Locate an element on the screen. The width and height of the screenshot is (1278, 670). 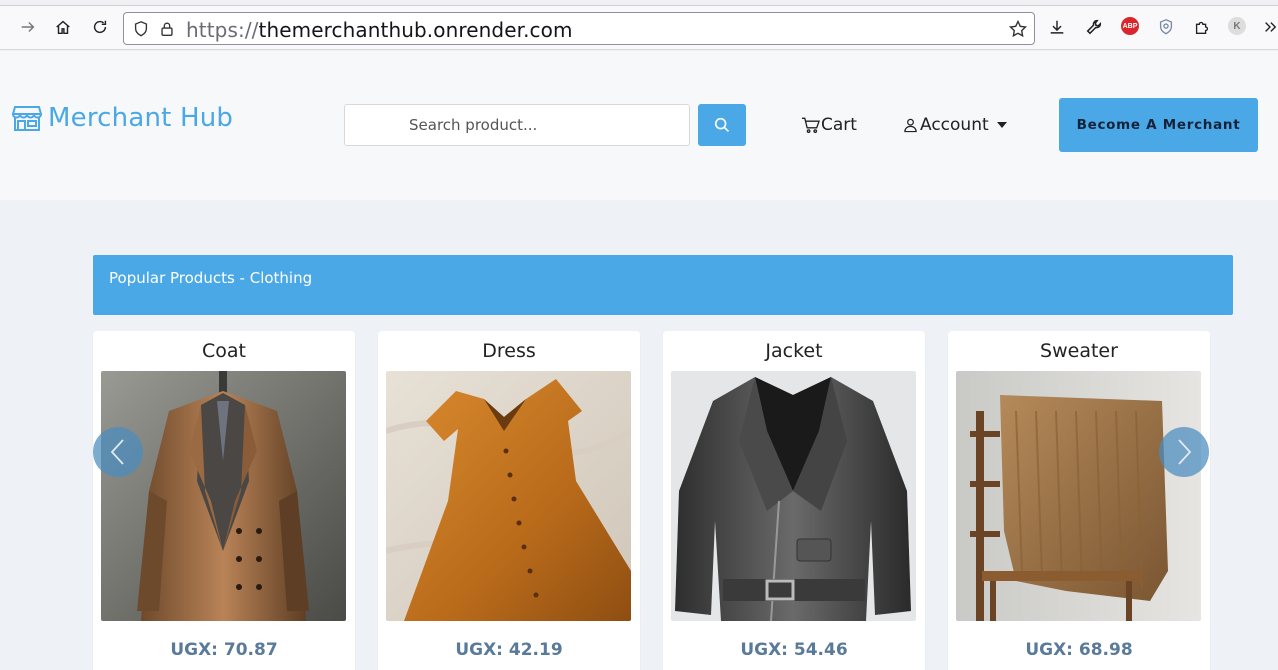
product-image-sweater is located at coordinates (1078, 496).